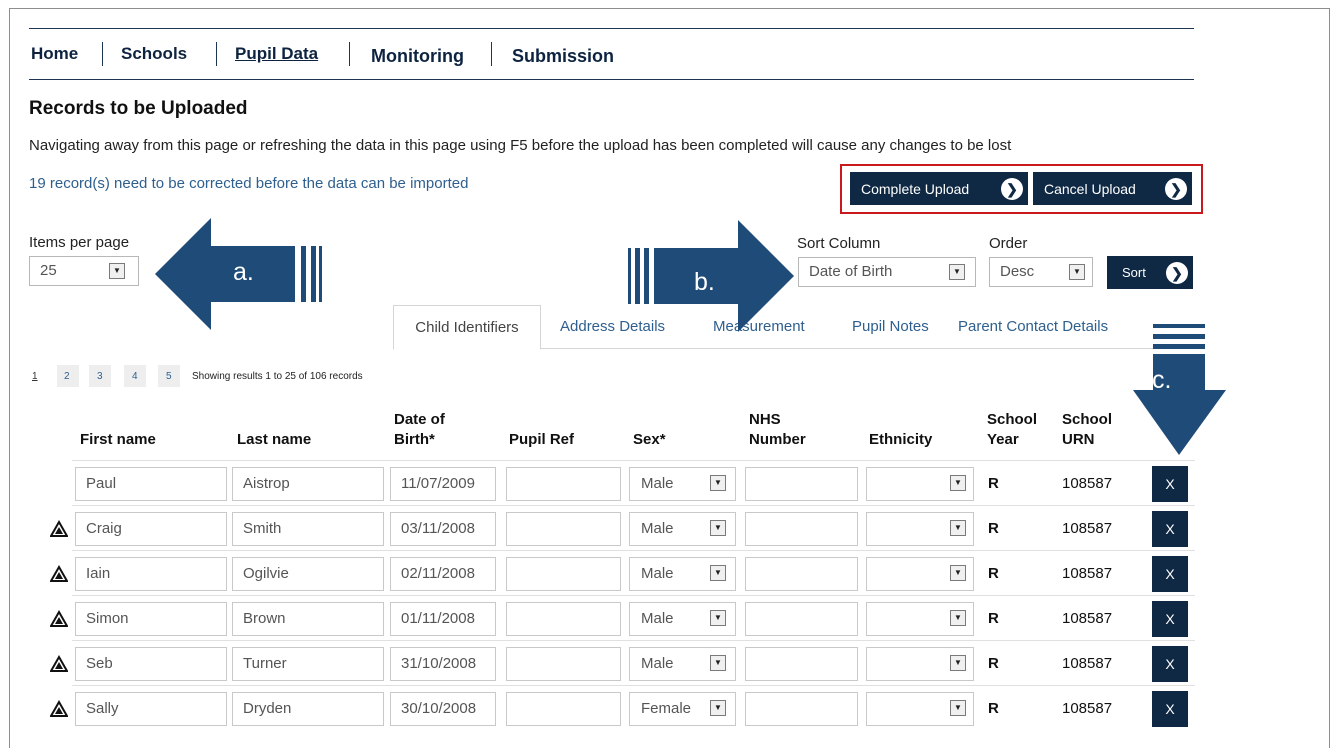 The image size is (1338, 748). Describe the element at coordinates (35, 376) in the screenshot. I see `page-link-1: 1` at that location.